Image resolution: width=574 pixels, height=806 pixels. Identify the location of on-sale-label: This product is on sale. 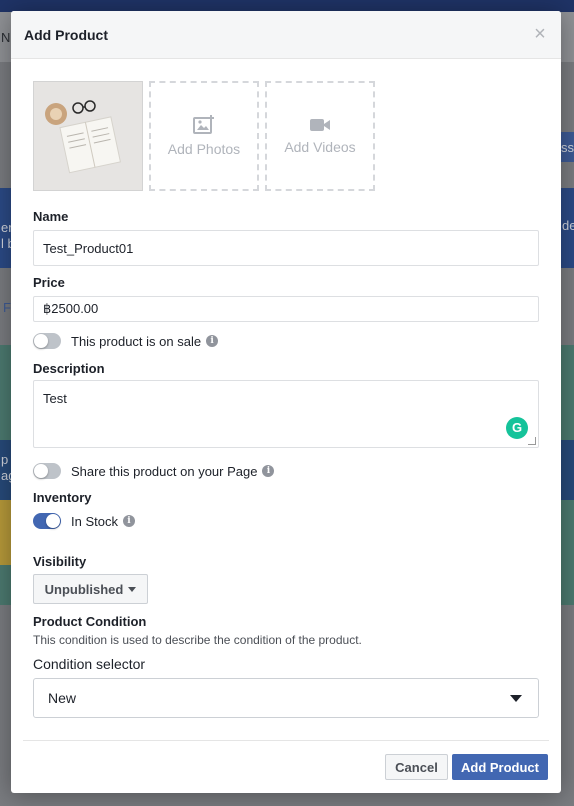
(136, 341).